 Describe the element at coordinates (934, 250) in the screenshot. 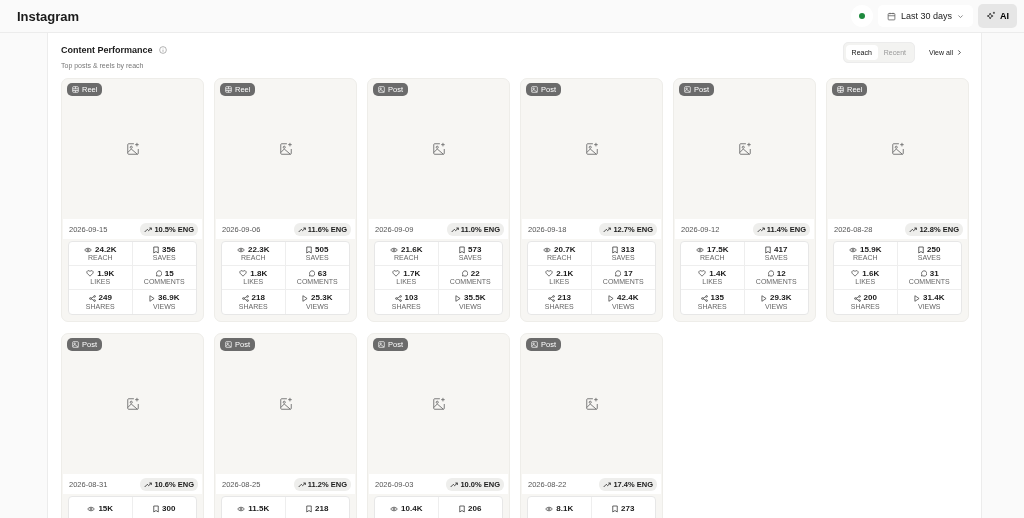

I see `stat-value: 250` at that location.